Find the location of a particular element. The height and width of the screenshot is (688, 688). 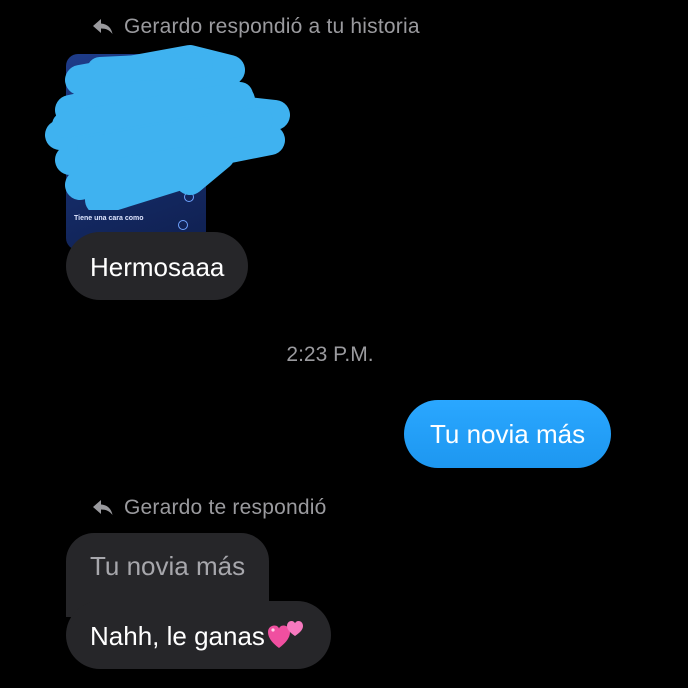

story-reply-header-text: Gerardo respondió a tu historia is located at coordinates (272, 26).